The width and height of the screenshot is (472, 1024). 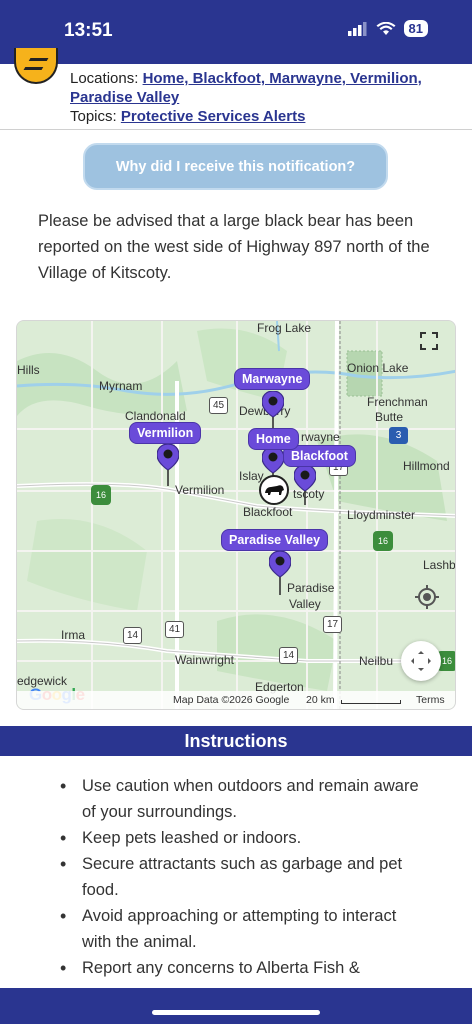 What do you see at coordinates (305, 485) in the screenshot?
I see `pin-blackfoot` at bounding box center [305, 485].